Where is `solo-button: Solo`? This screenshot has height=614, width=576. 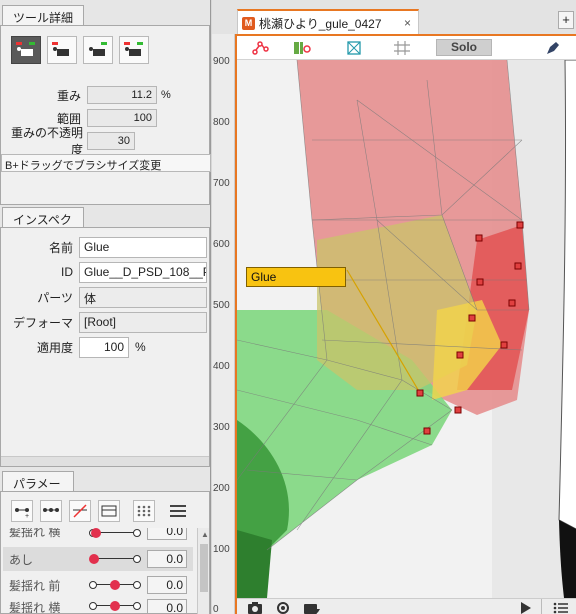 solo-button: Solo is located at coordinates (464, 47).